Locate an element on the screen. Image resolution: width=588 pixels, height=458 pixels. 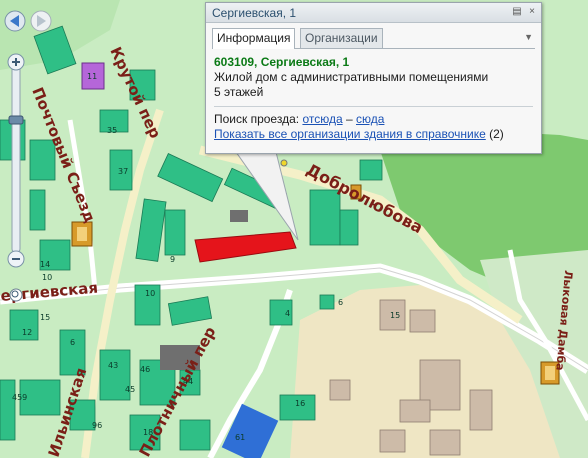
popup-tabs: Информация Организации ▼ is located at coordinates (373, 38).